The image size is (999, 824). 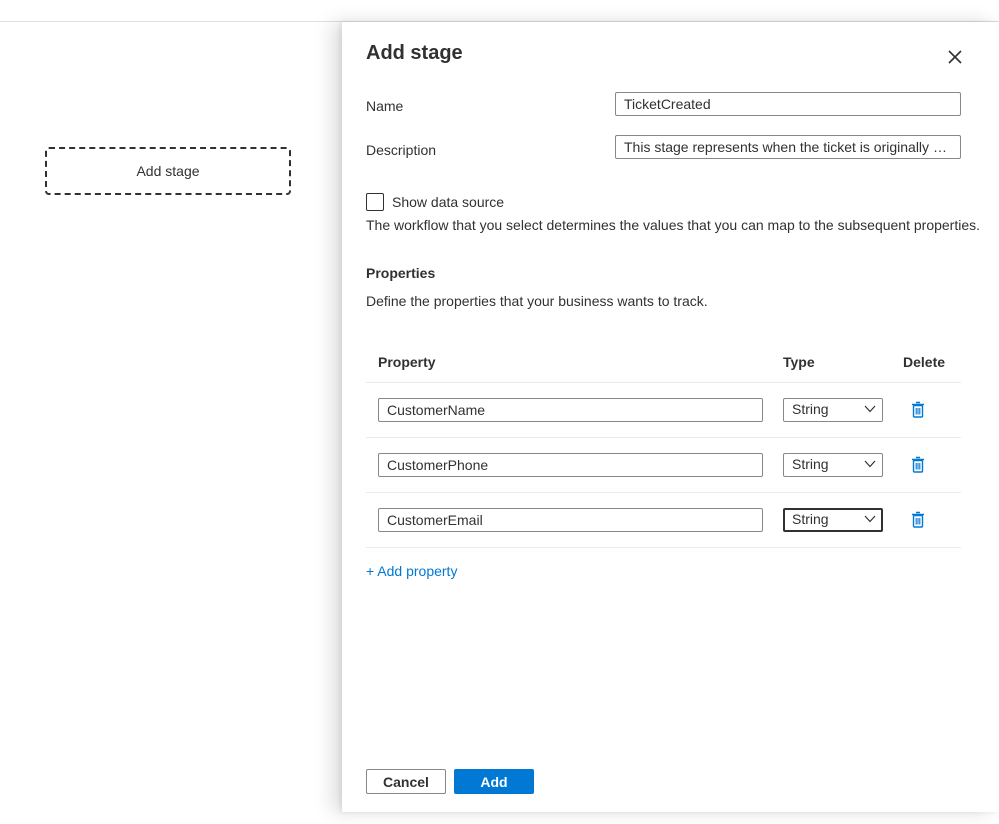 I want to click on add-button: Add, so click(x=494, y=781).